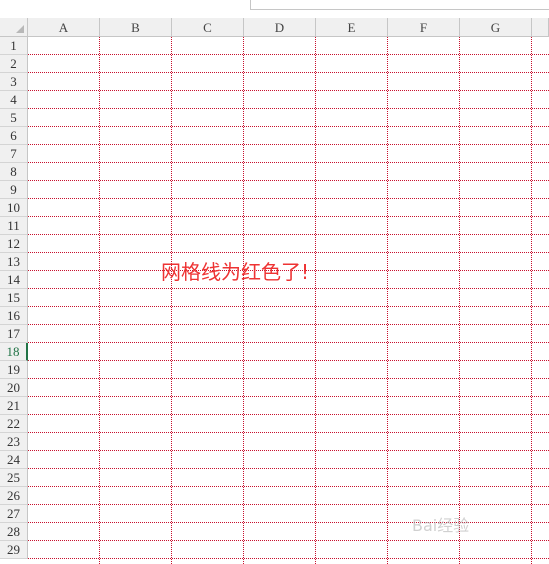 Image resolution: width=549 pixels, height=564 pixels. What do you see at coordinates (20, 29) in the screenshot?
I see `select-all-triangle-icon` at bounding box center [20, 29].